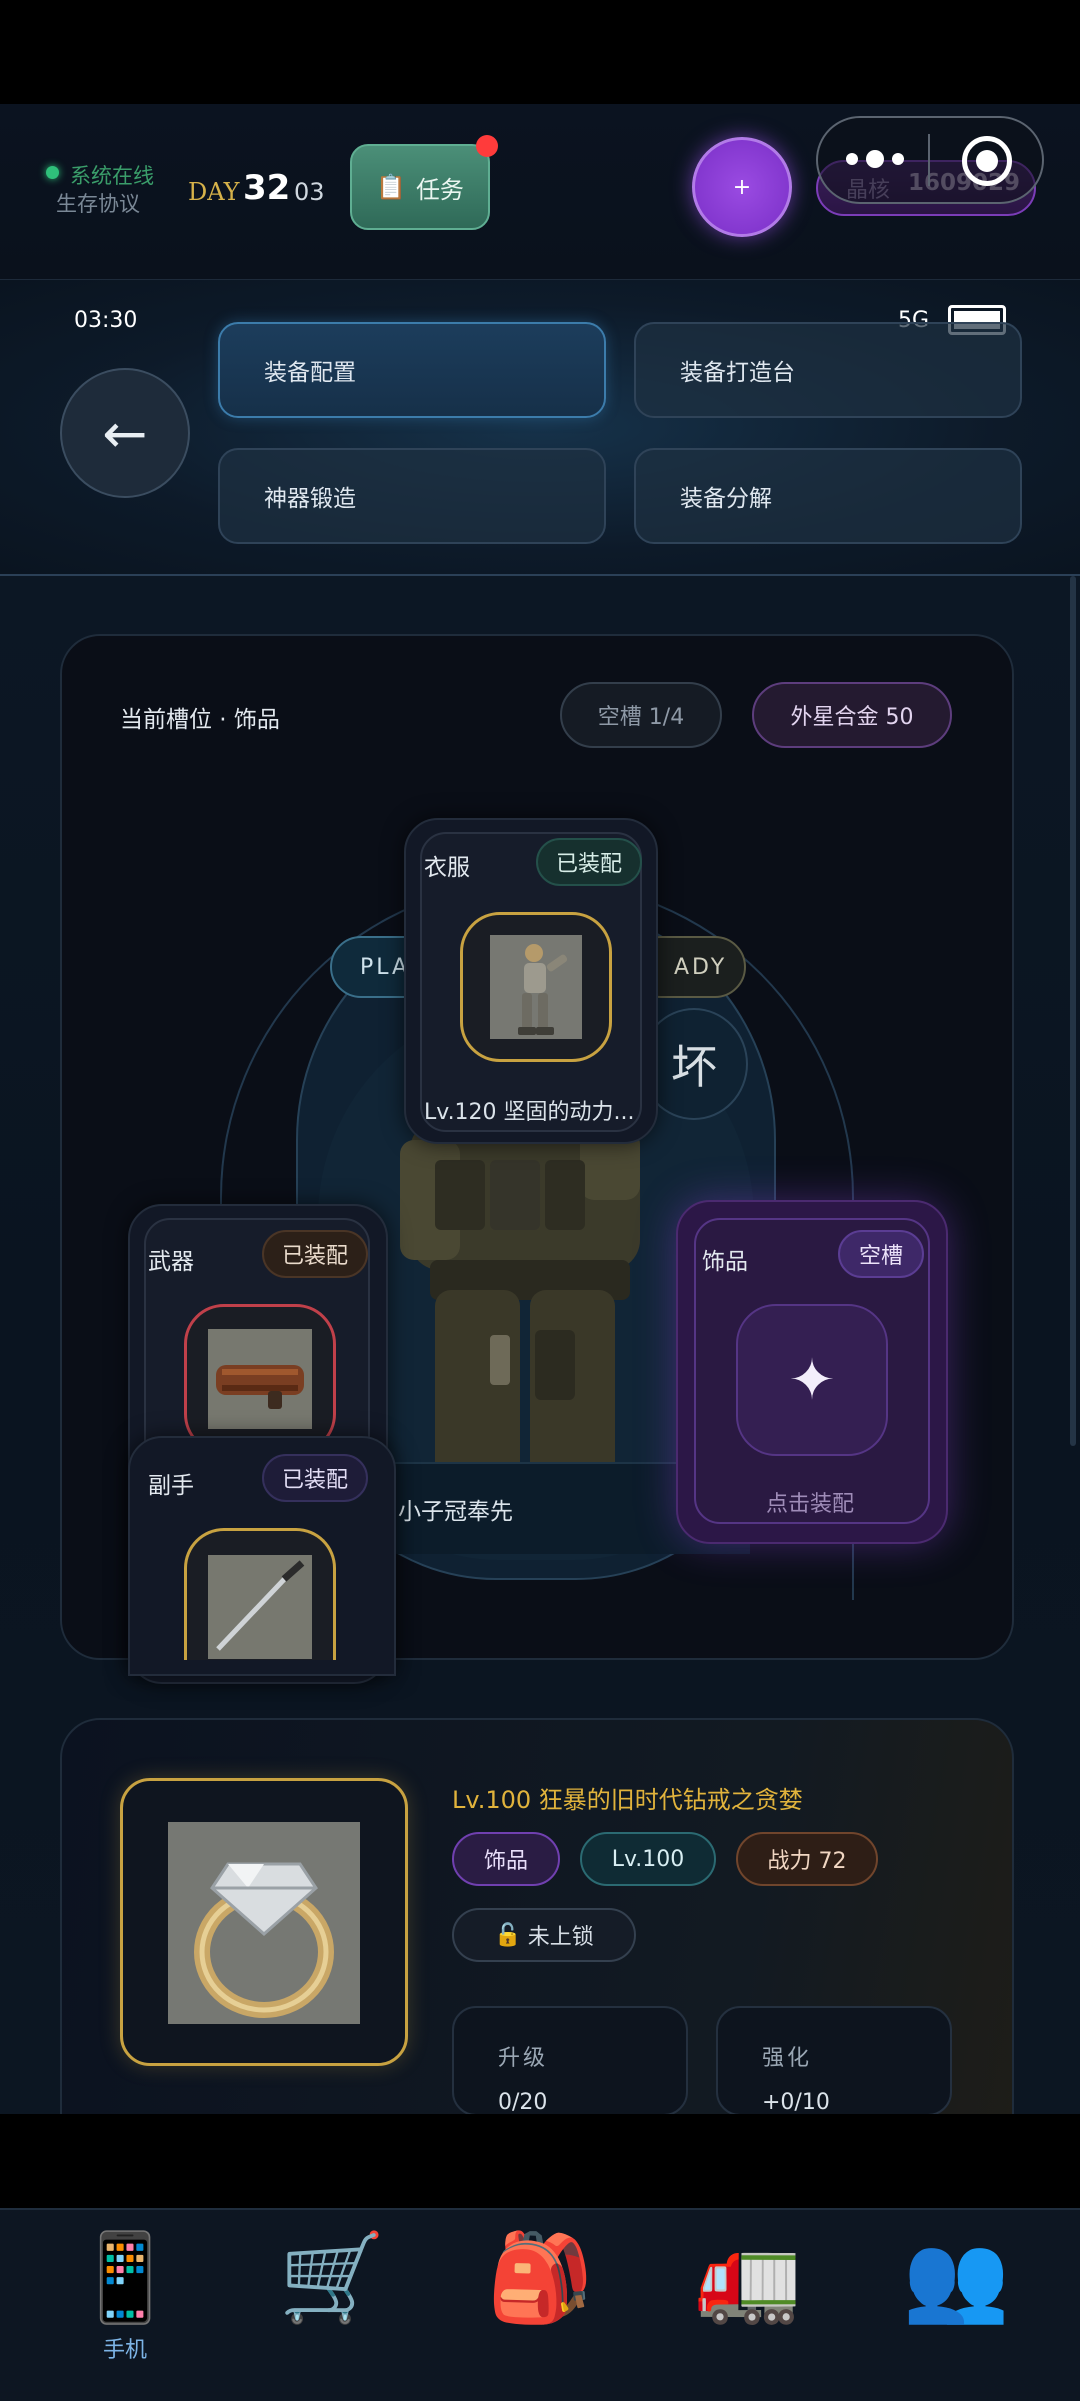 The width and height of the screenshot is (1080, 2401). Describe the element at coordinates (412, 496) in the screenshot. I see `nav-artifact-forge: 神器锻造` at that location.